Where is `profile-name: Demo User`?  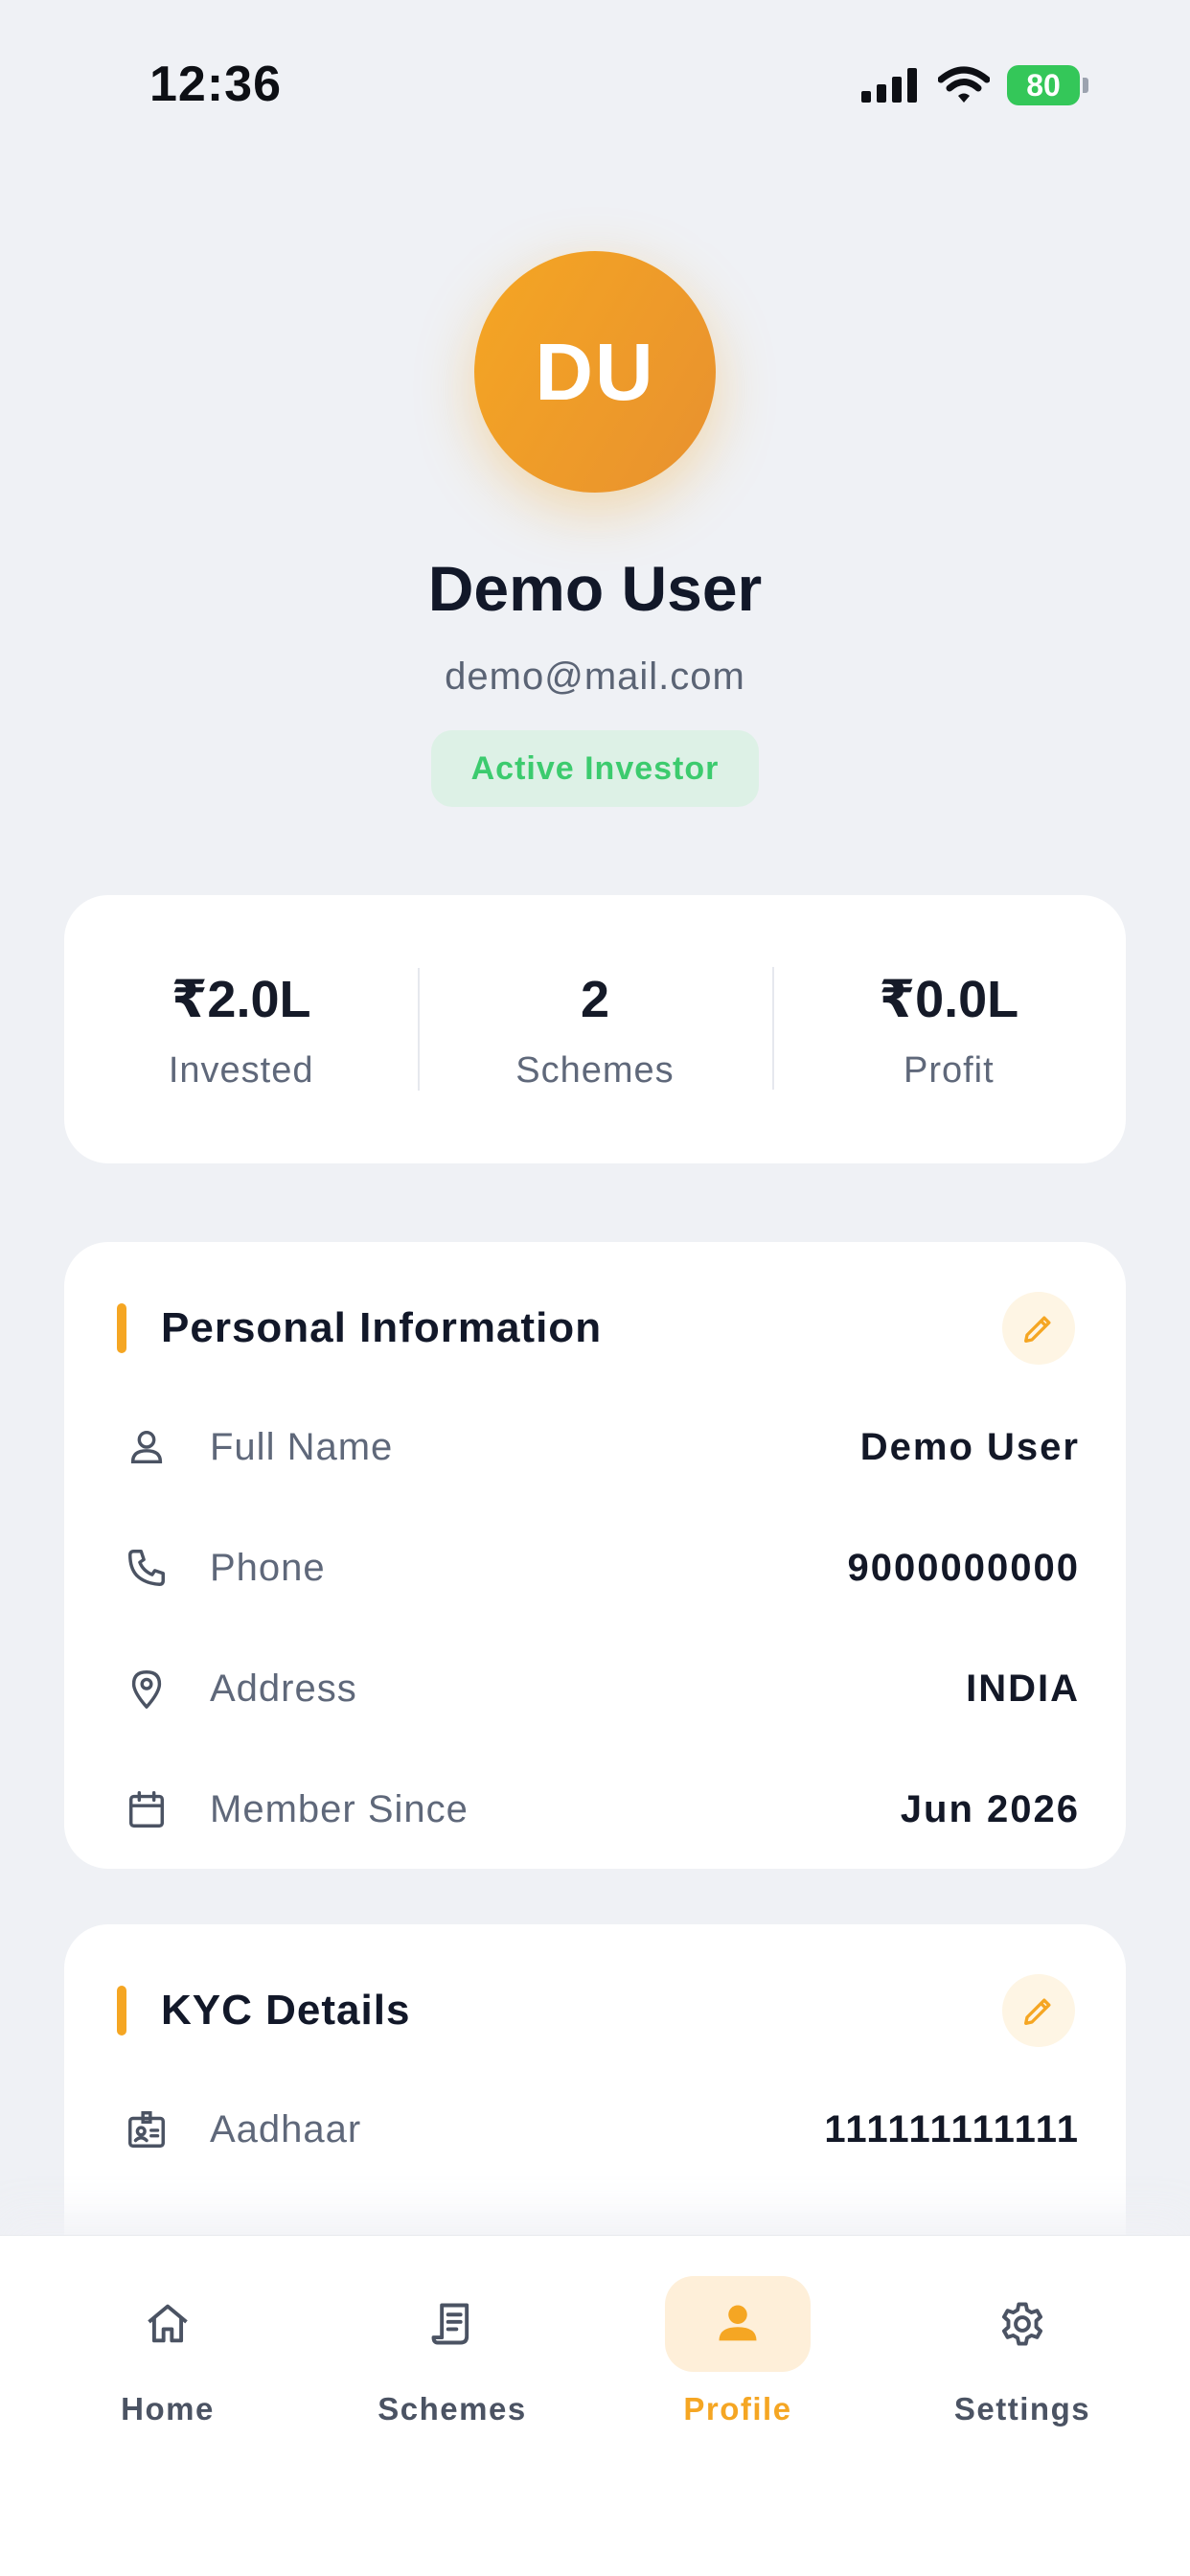
profile-name: Demo User is located at coordinates (595, 588).